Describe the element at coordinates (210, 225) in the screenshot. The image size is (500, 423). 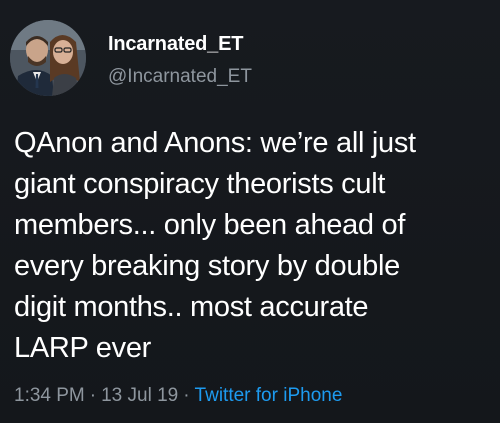
I see `tweet-text-line: members... only been ahead of` at that location.